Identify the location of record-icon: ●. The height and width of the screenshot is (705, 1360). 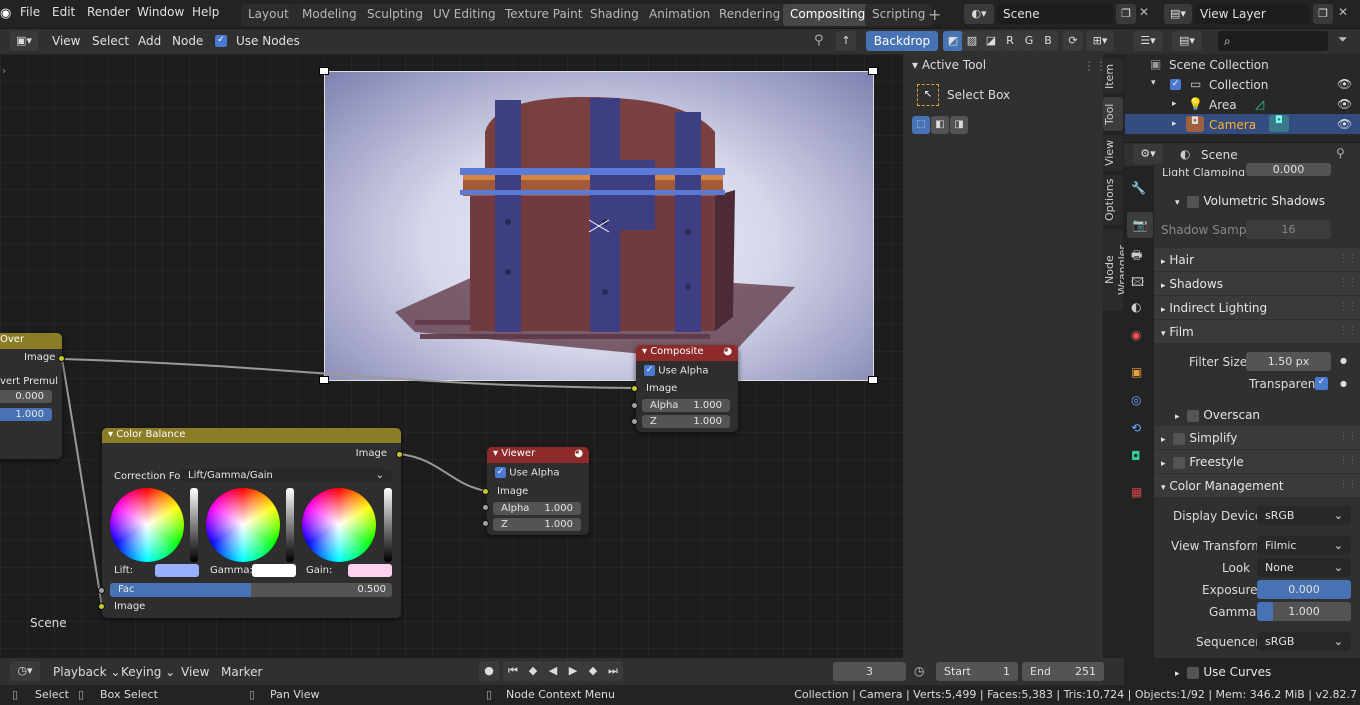
(489, 671).